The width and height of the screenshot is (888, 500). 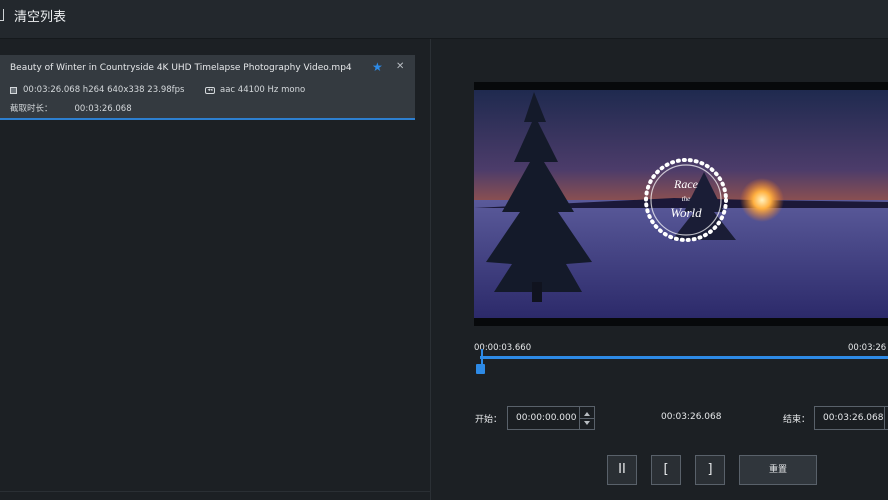 I want to click on trim-duration-value: 00:03:26.068, so click(x=103, y=109).